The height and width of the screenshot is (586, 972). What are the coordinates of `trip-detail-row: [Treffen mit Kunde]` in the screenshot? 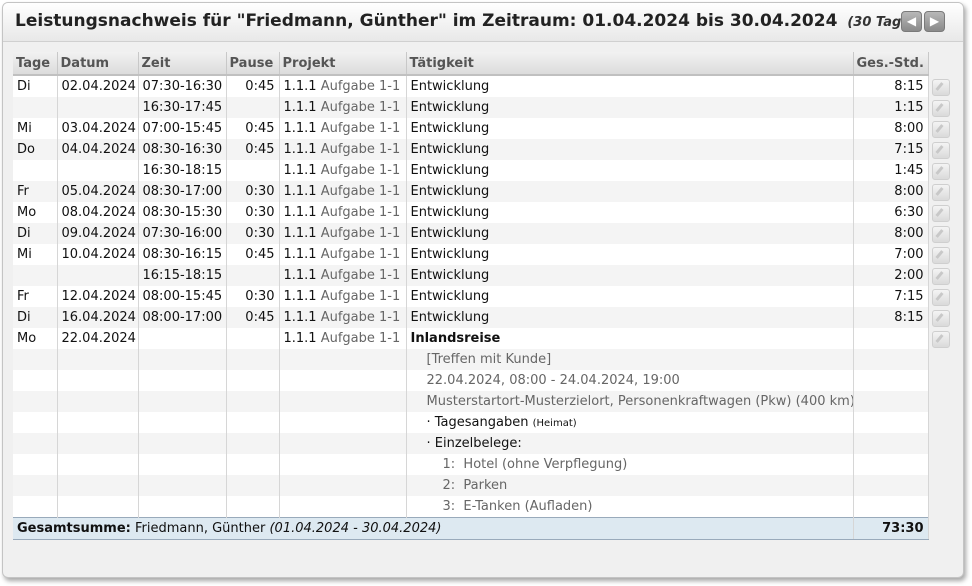 It's located at (471, 359).